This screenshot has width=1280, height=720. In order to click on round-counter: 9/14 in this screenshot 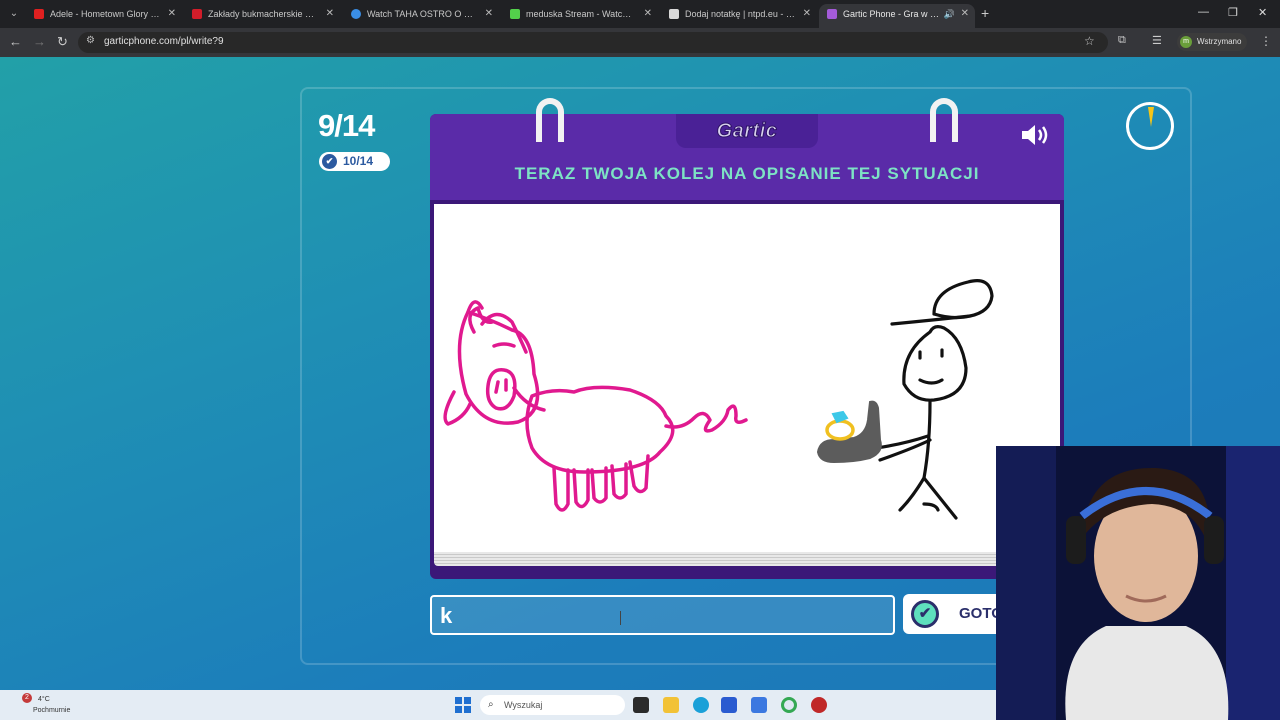, I will do `click(346, 125)`.